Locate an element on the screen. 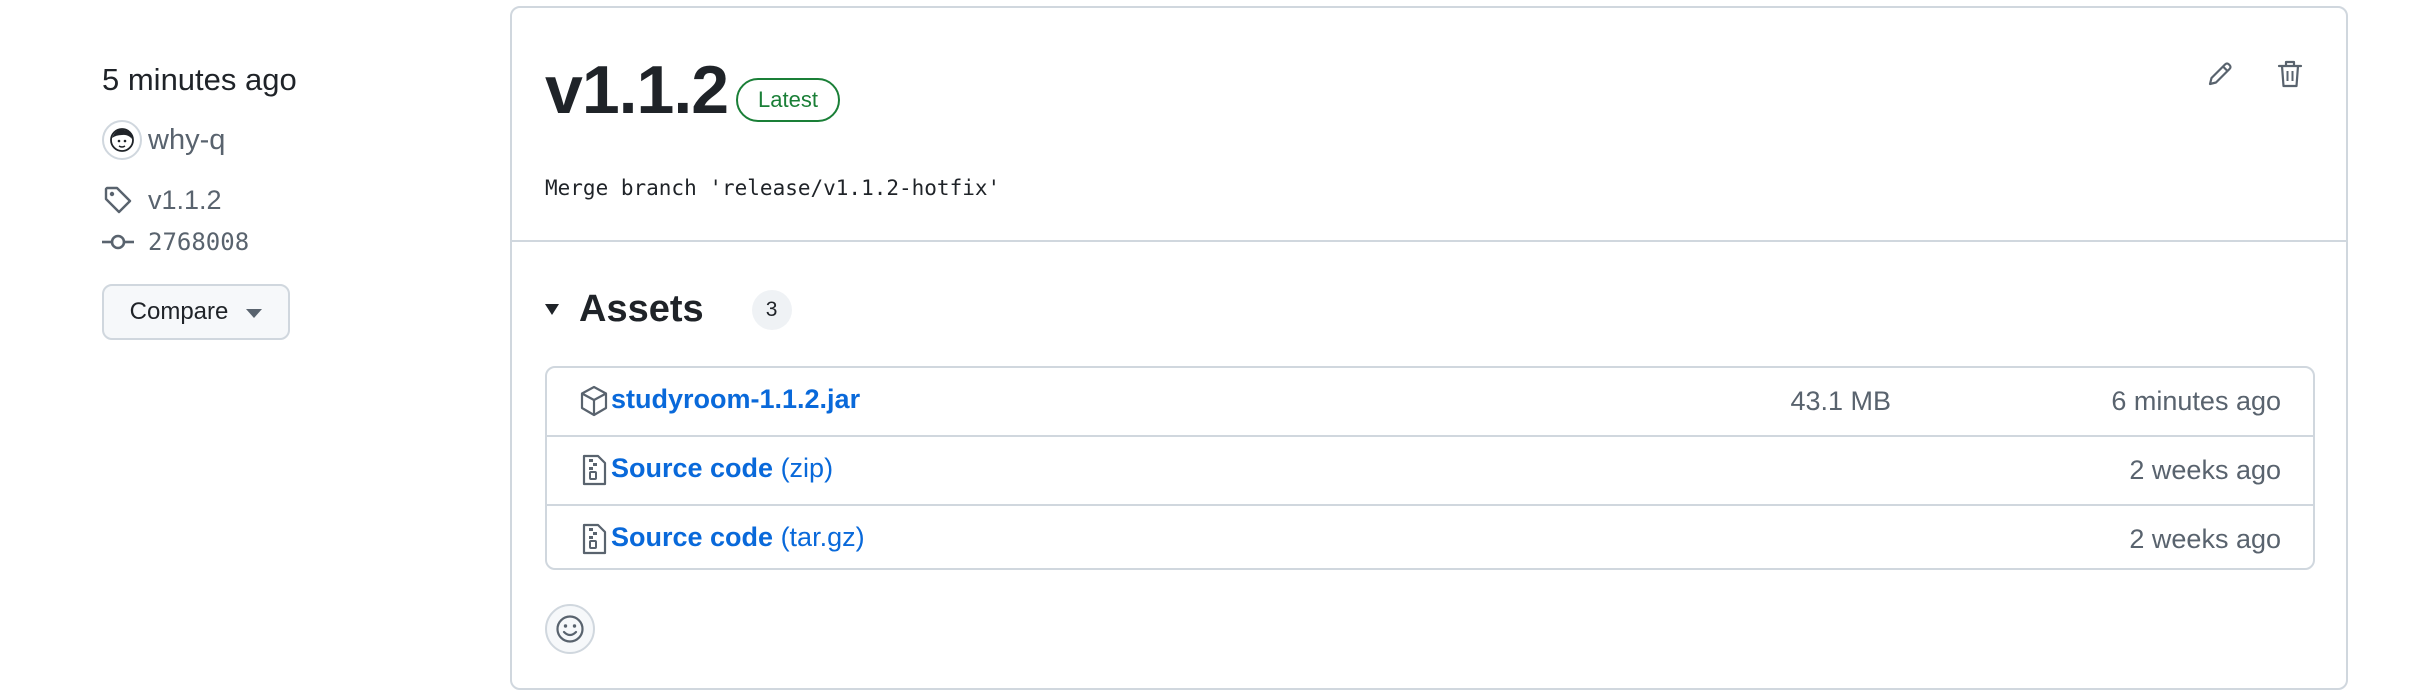 The image size is (2432, 691). trash-icon is located at coordinates (2290, 74).